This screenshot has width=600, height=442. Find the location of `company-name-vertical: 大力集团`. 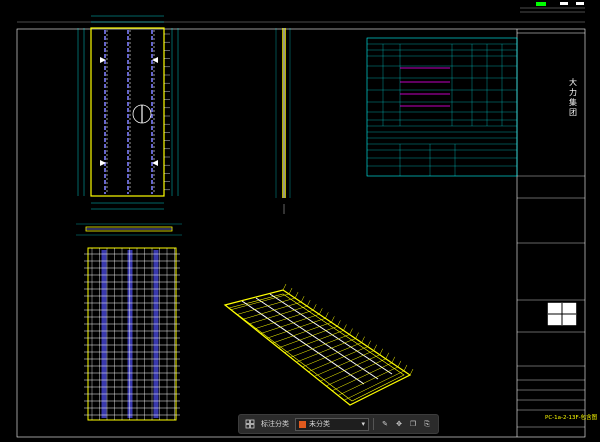

company-name-vertical: 大力集团 is located at coordinates (573, 97).